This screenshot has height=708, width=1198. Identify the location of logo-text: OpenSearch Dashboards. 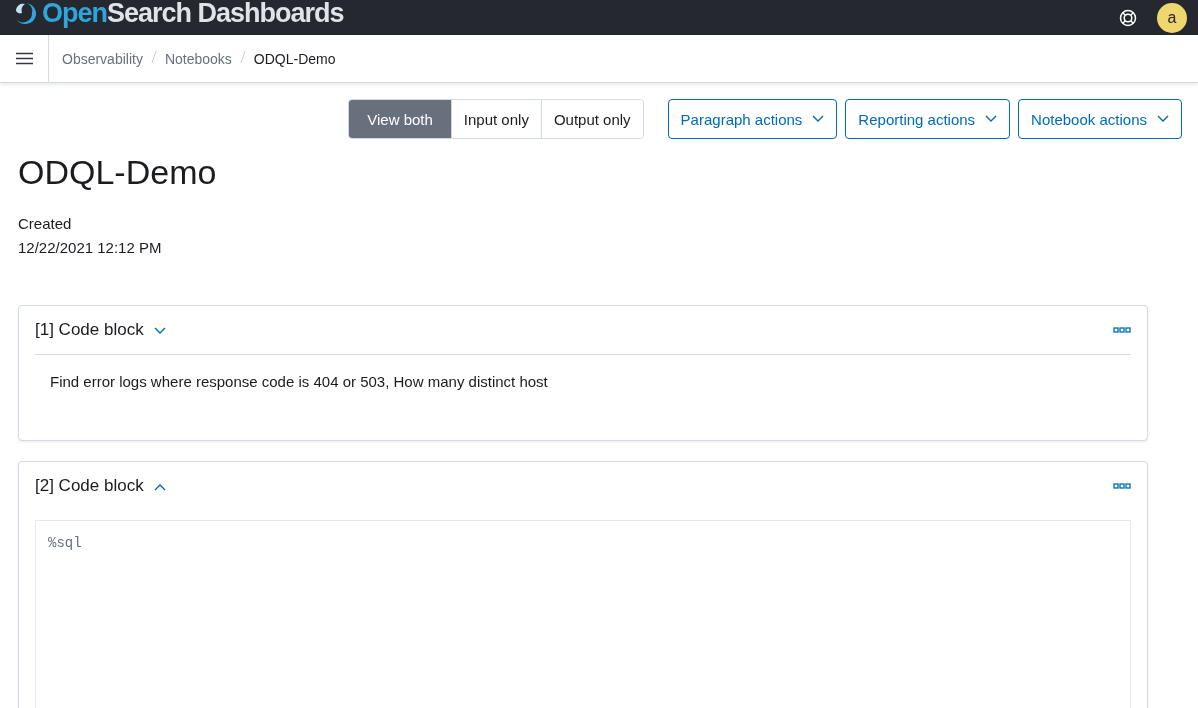
(193, 13).